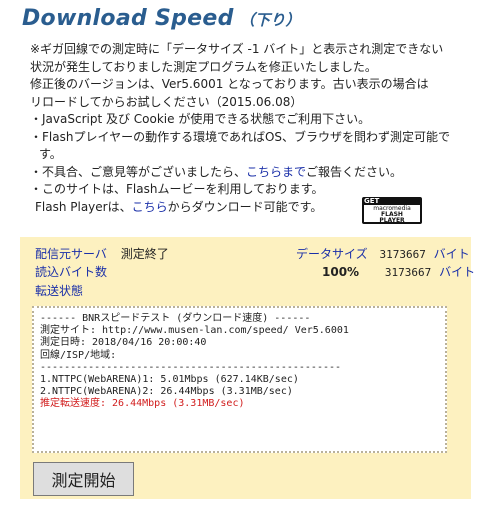  Describe the element at coordinates (150, 207) in the screenshot. I see `flash-download-link: こちら` at that location.